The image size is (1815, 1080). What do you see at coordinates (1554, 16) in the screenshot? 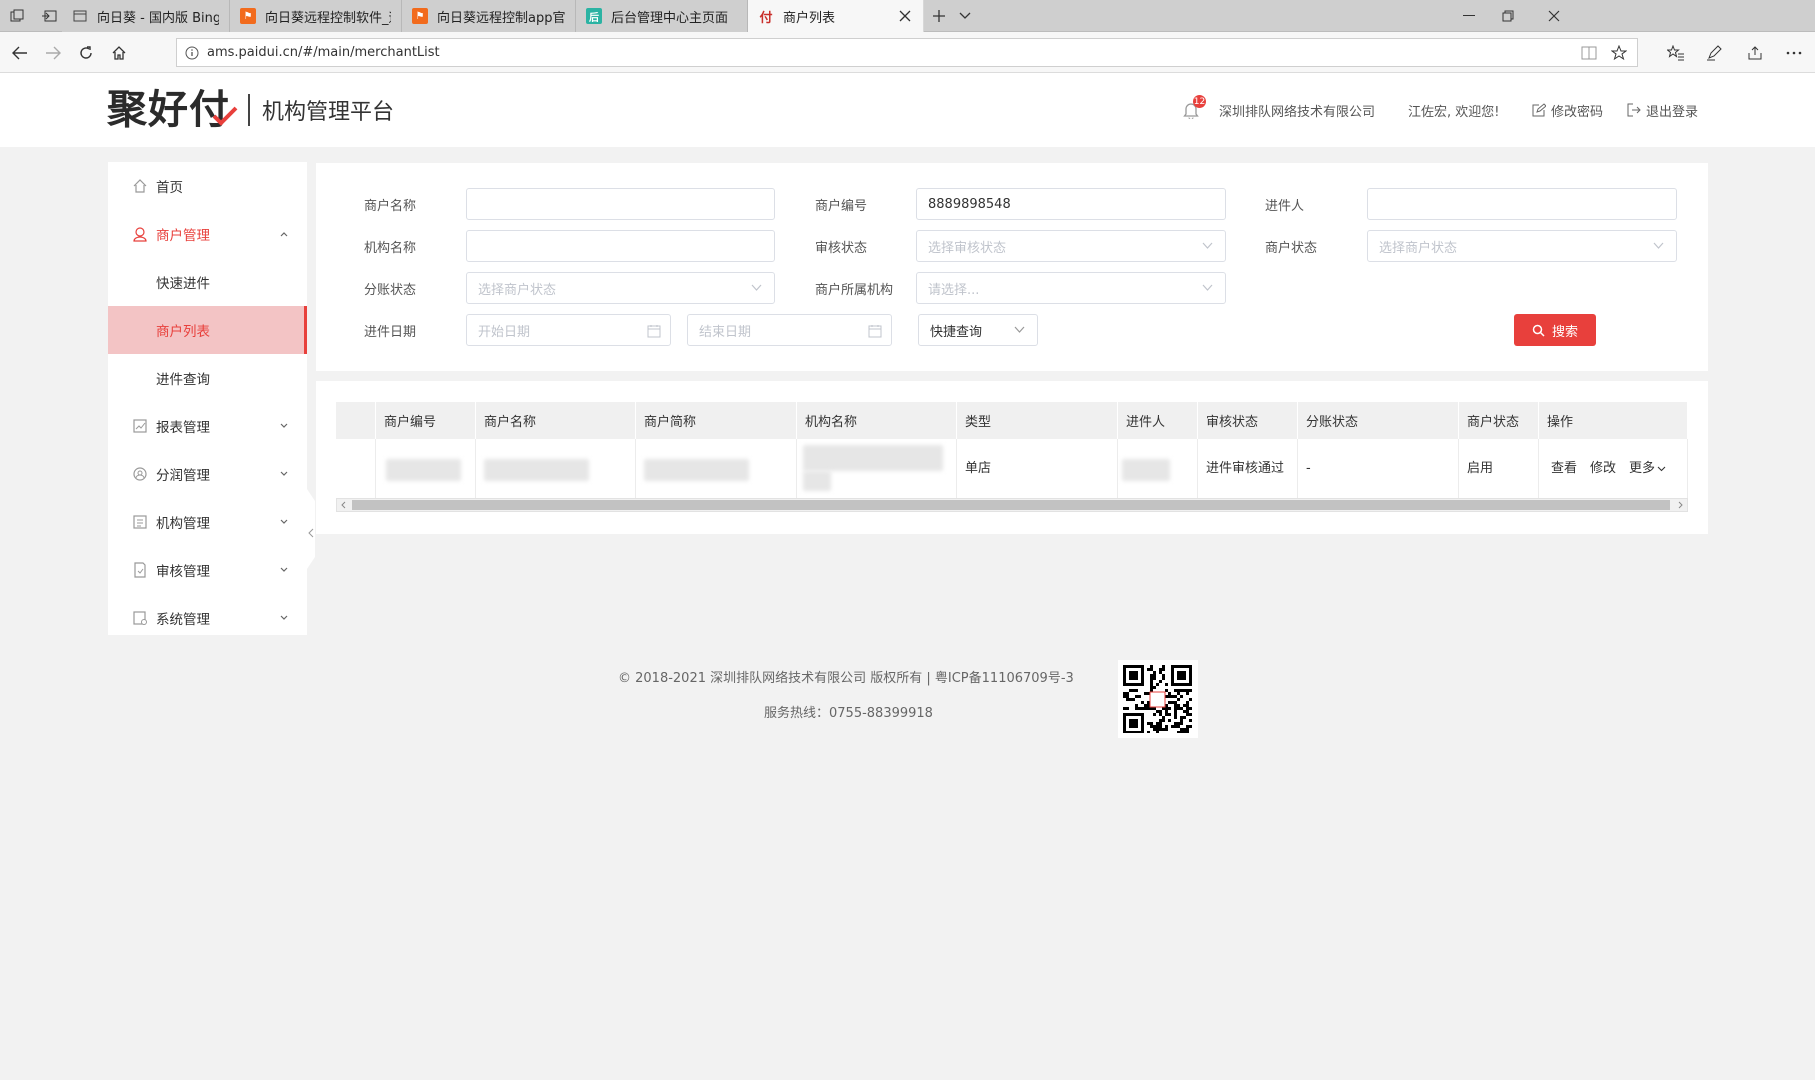
I see `window-close-icon` at bounding box center [1554, 16].